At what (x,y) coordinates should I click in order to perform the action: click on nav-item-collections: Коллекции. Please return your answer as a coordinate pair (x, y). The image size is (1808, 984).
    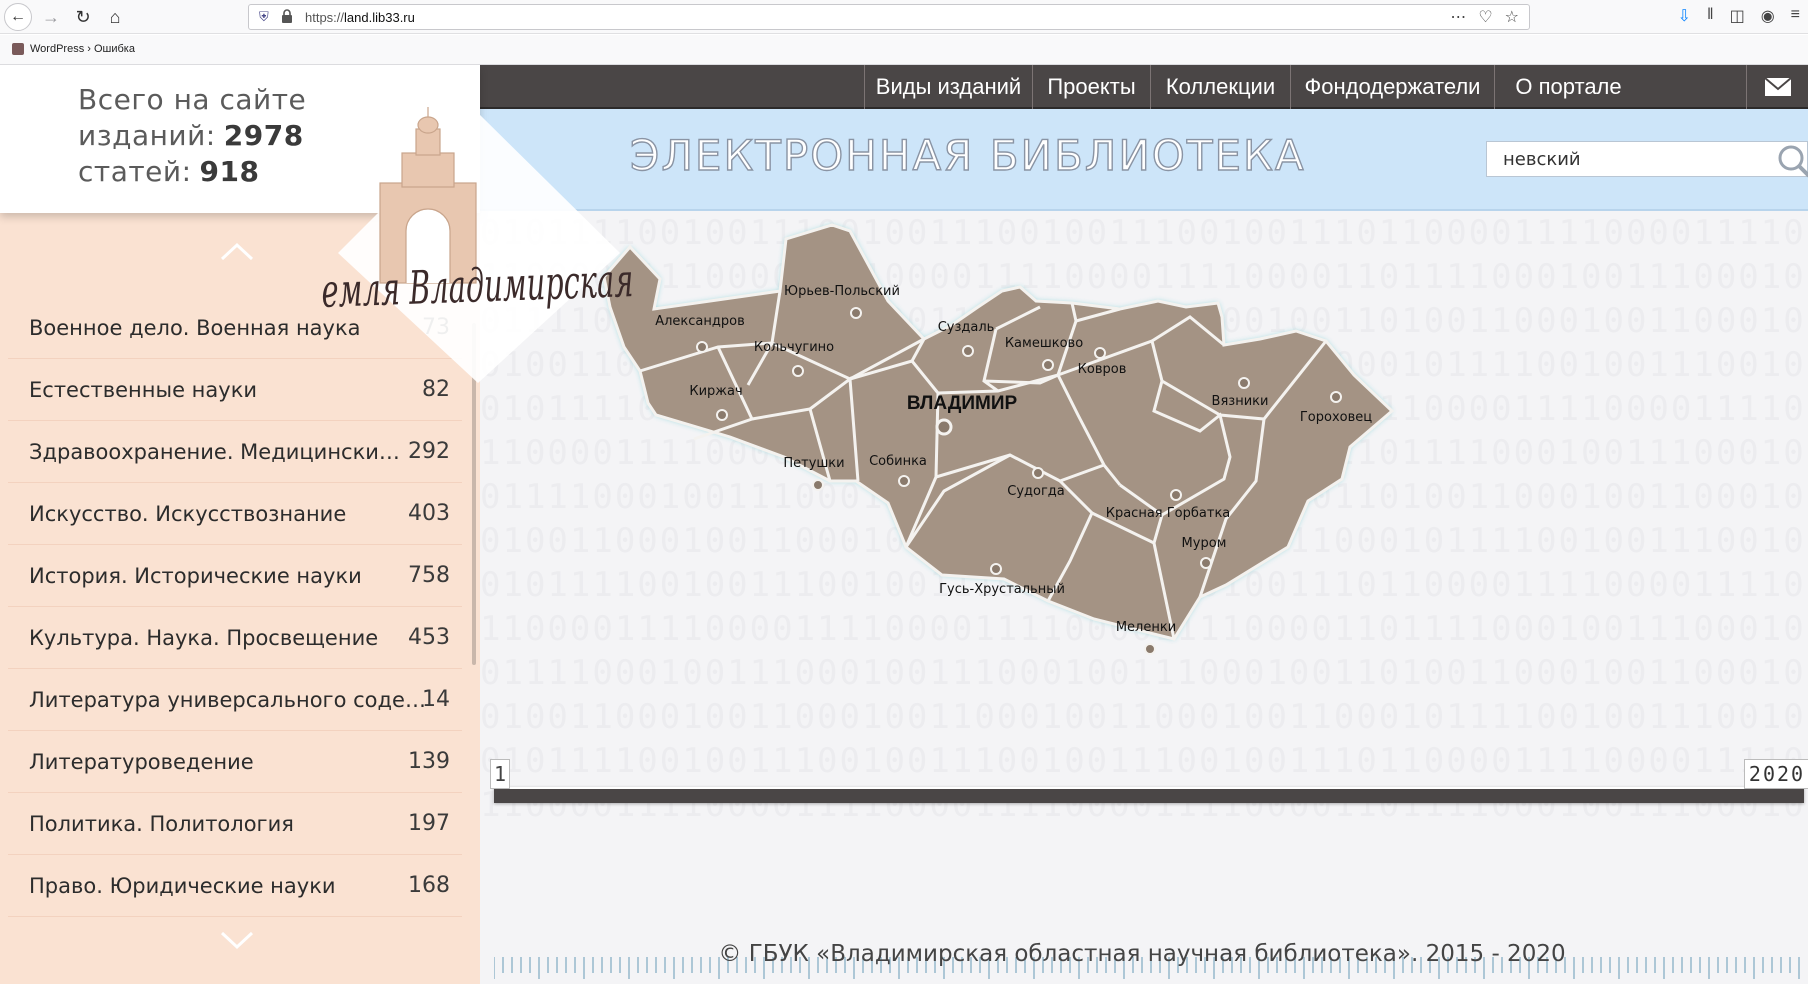
    Looking at the image, I should click on (1220, 87).